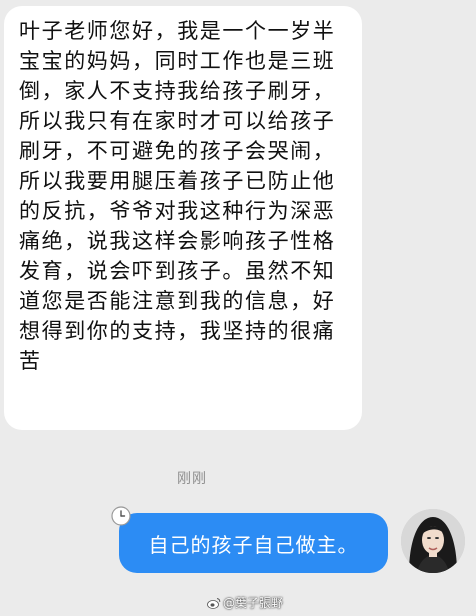  I want to click on watermark-handle: @葉子張野, so click(253, 603).